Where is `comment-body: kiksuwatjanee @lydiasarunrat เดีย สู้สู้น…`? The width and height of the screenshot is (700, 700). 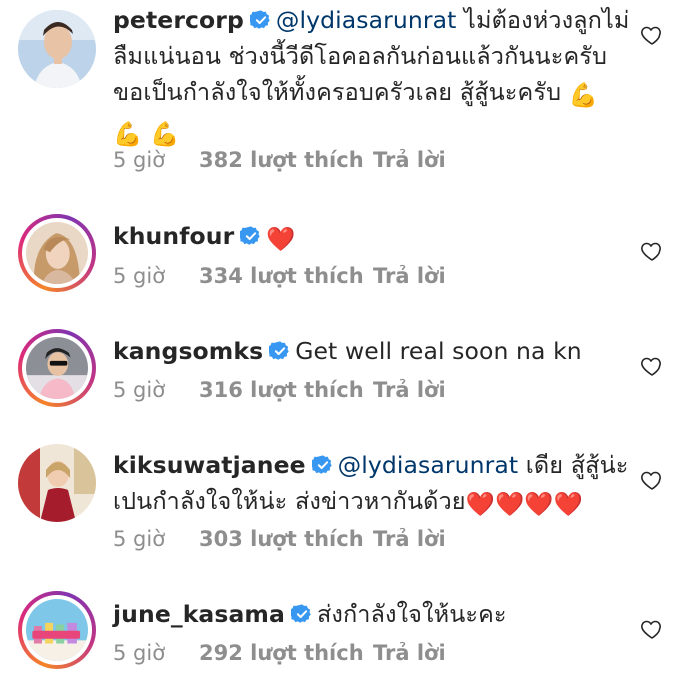 comment-body: kiksuwatjanee @lydiasarunrat เดีย สู้สู้น… is located at coordinates (373, 484).